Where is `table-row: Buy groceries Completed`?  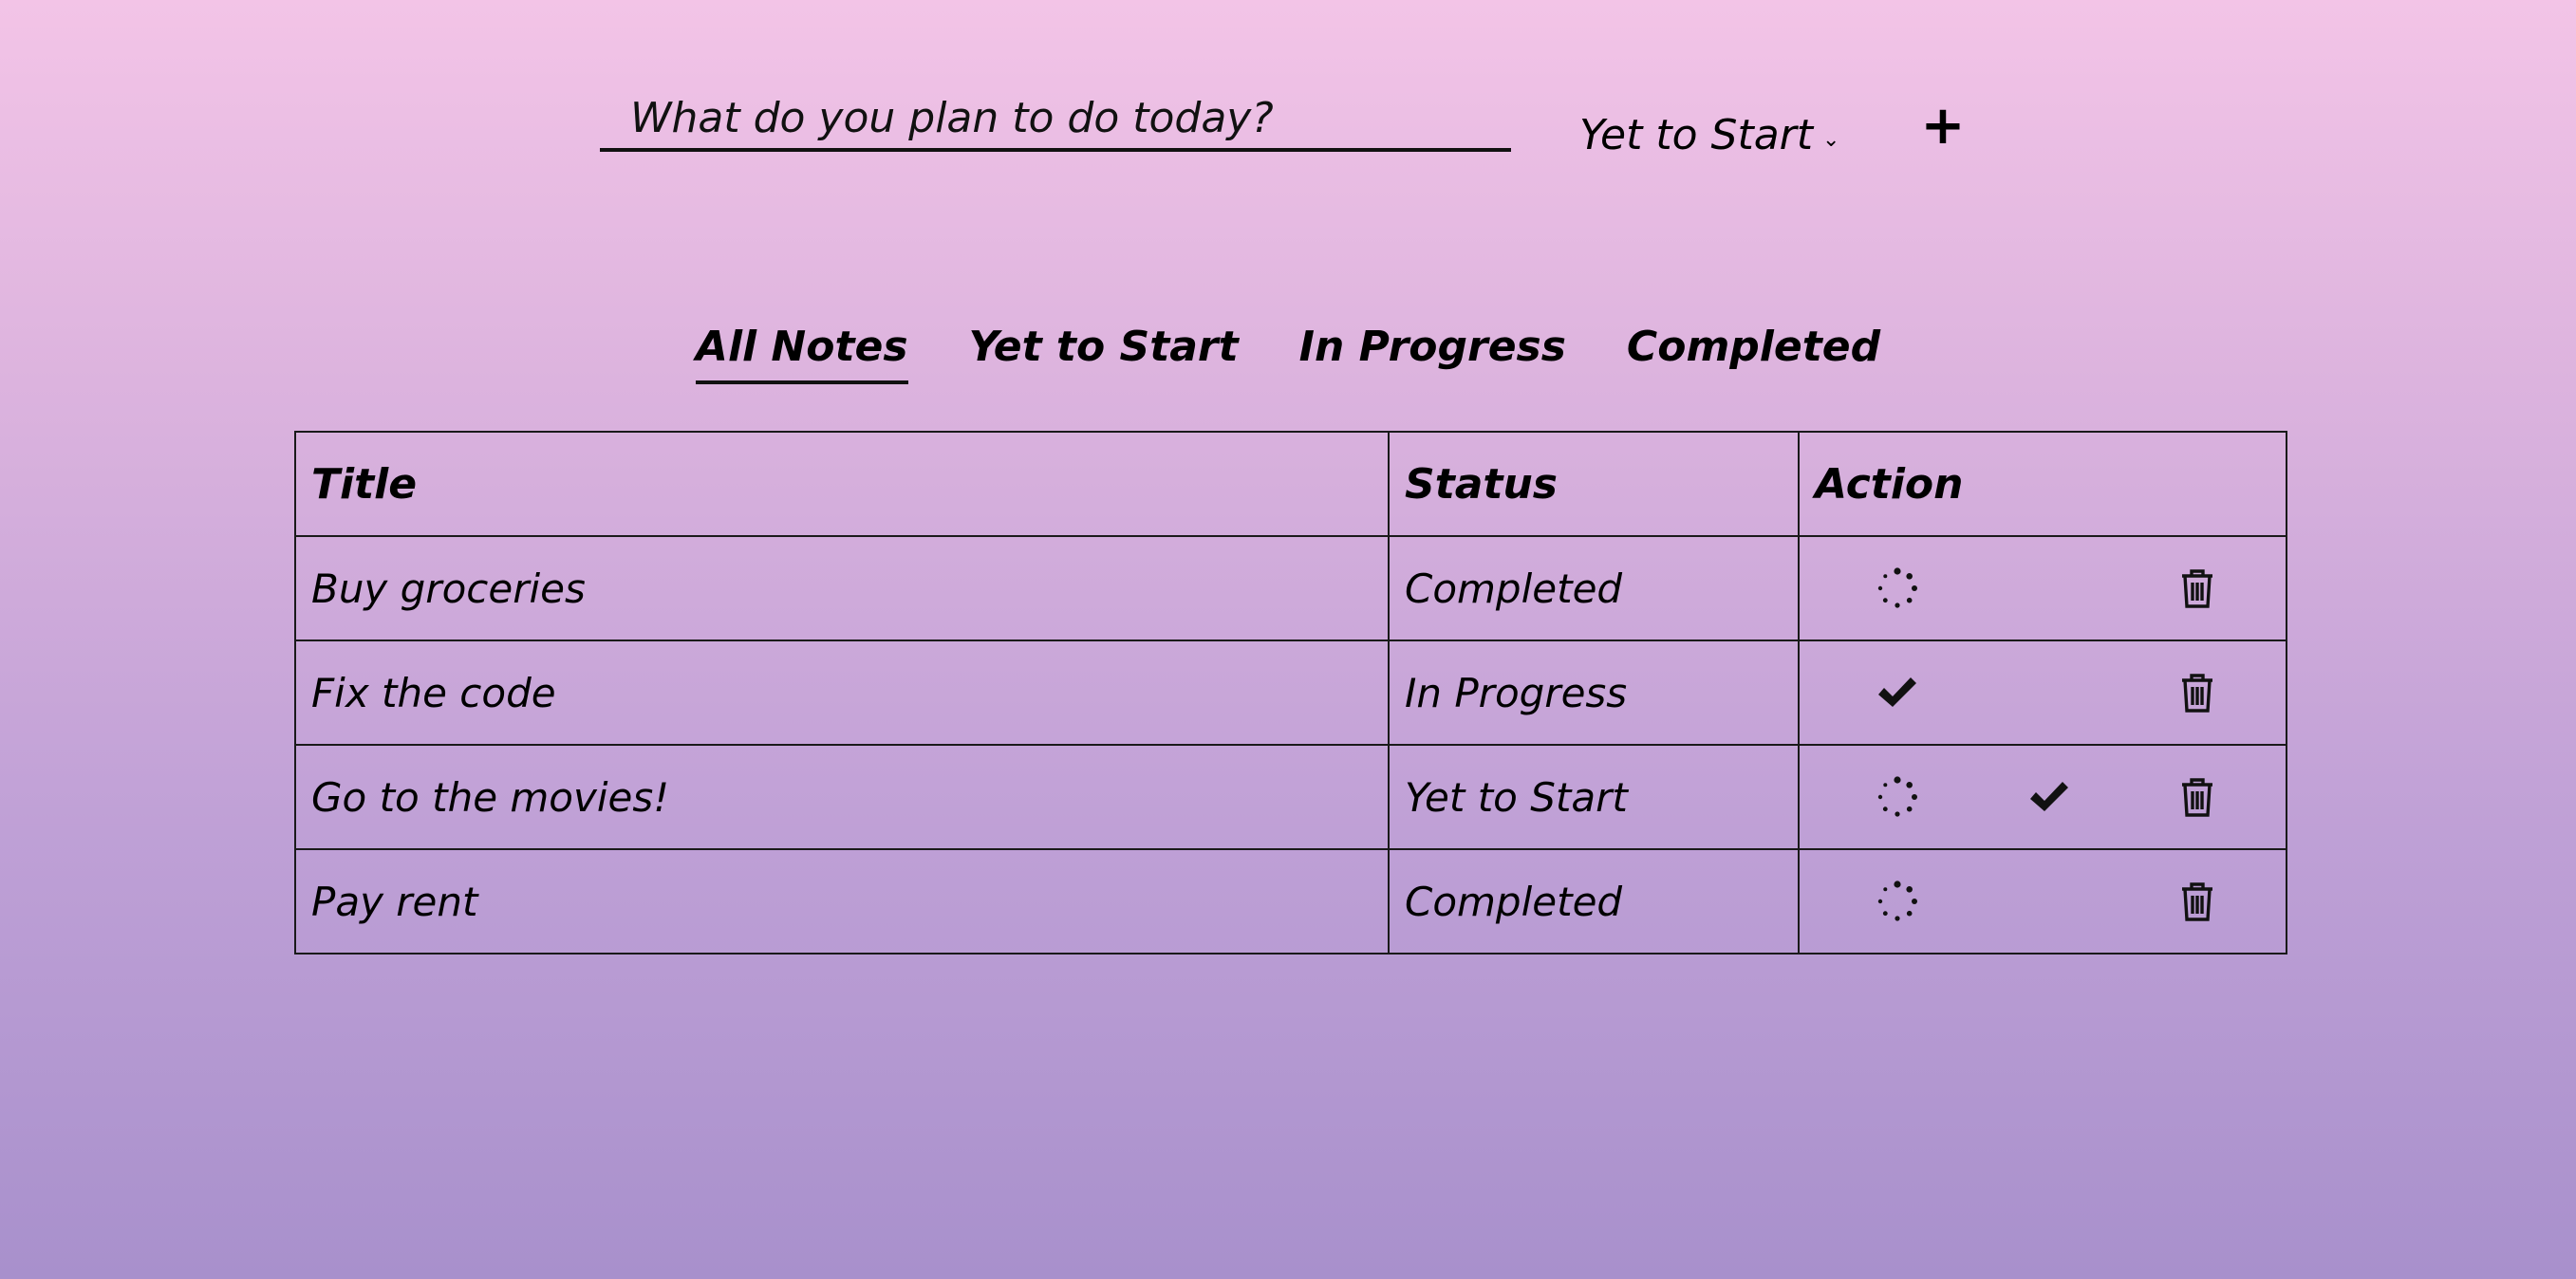 table-row: Buy groceries Completed is located at coordinates (1291, 588).